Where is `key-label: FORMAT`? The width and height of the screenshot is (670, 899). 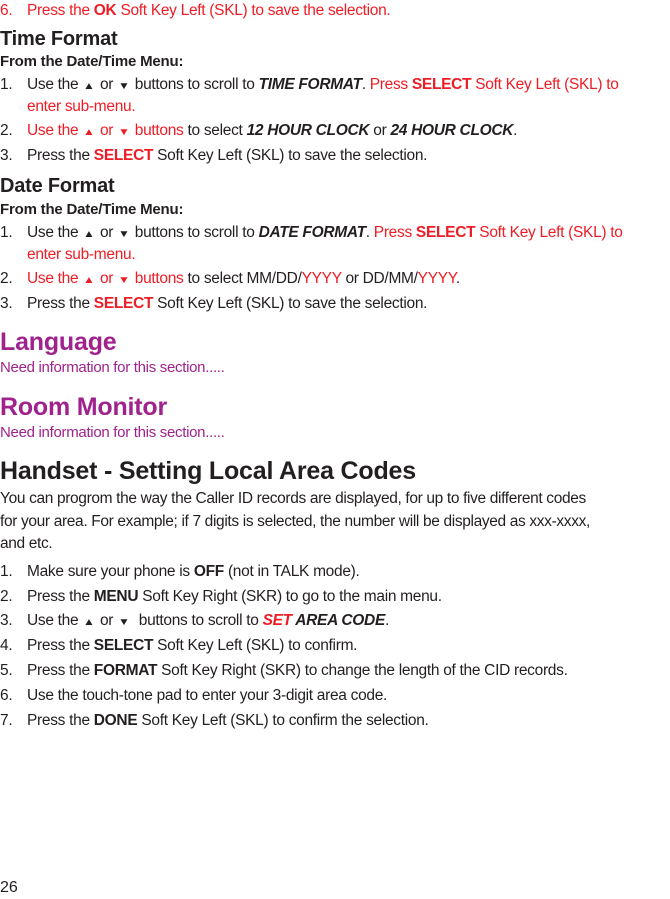
key-label: FORMAT is located at coordinates (125, 670).